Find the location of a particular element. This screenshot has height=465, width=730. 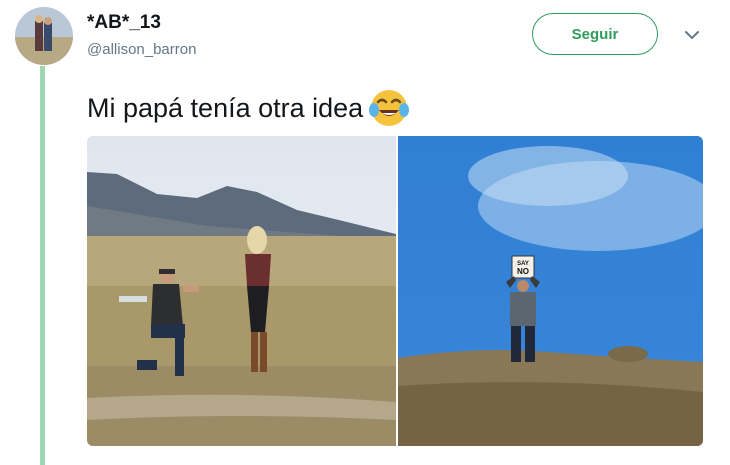

follow-button: Seguir is located at coordinates (595, 34).